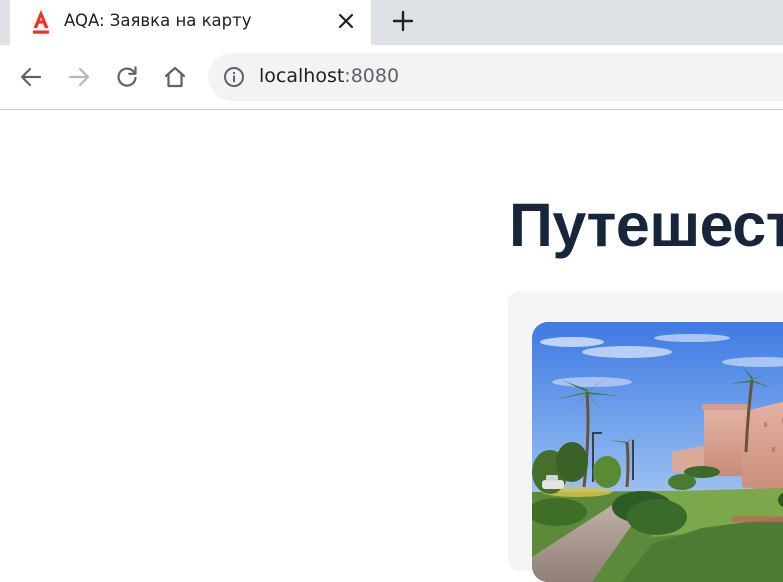 The height and width of the screenshot is (582, 783). I want to click on browser-tab: AQA: Заявка на карту, so click(190, 22).